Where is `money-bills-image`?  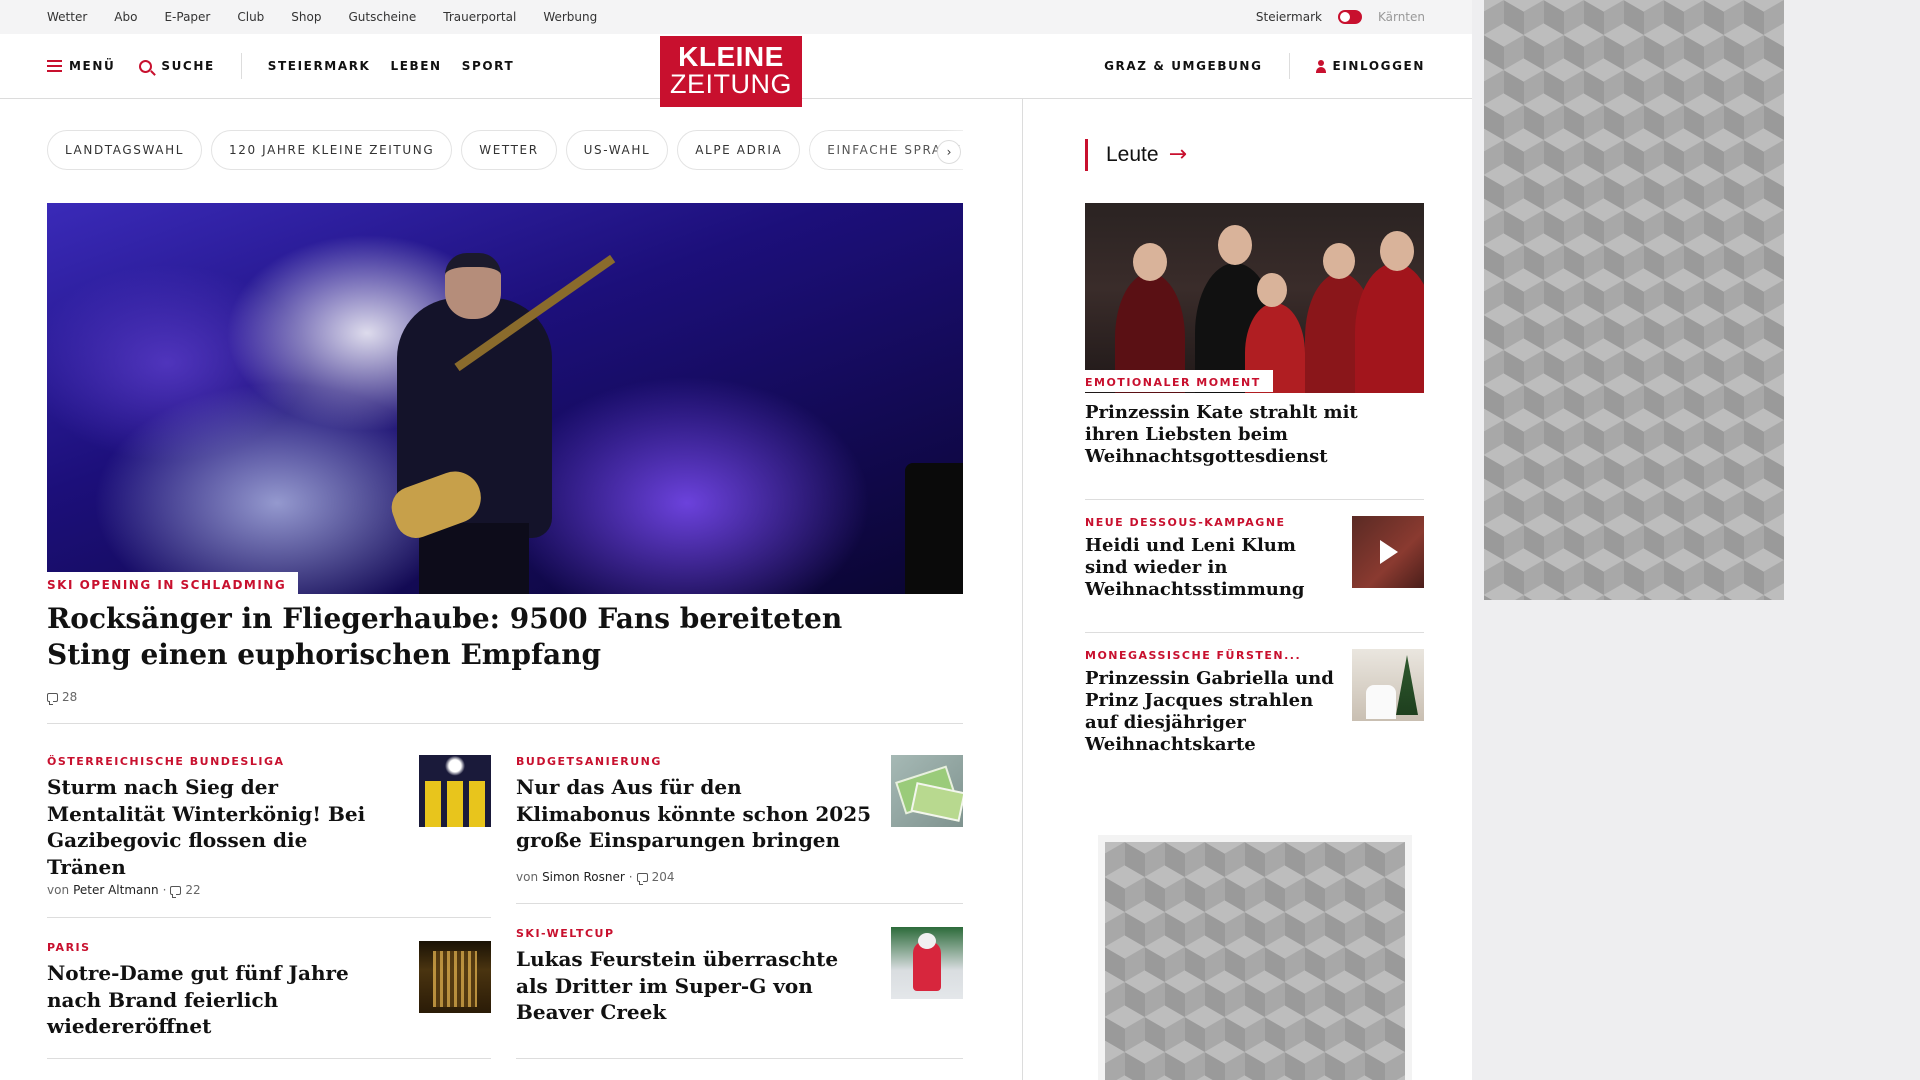
money-bills-image is located at coordinates (927, 791).